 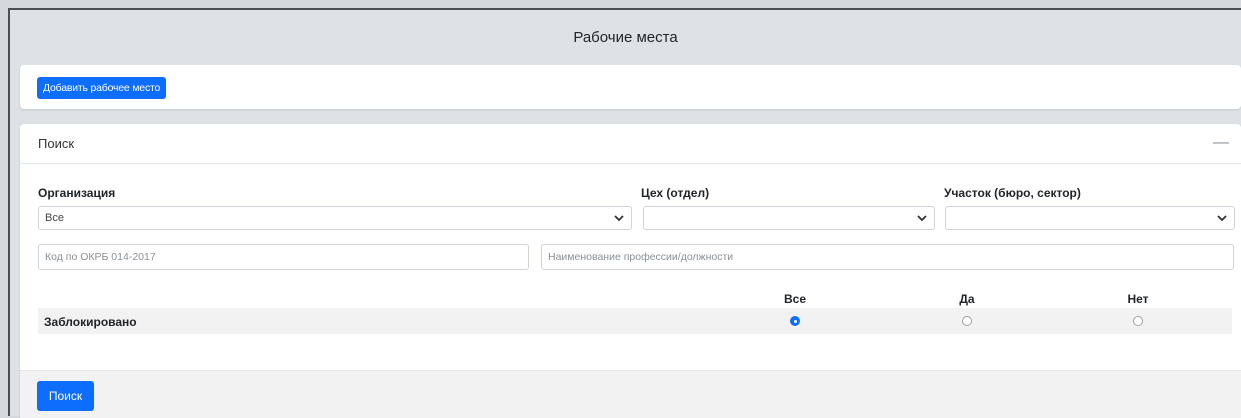 I want to click on page-title: Рабочие места, so click(x=625, y=37).